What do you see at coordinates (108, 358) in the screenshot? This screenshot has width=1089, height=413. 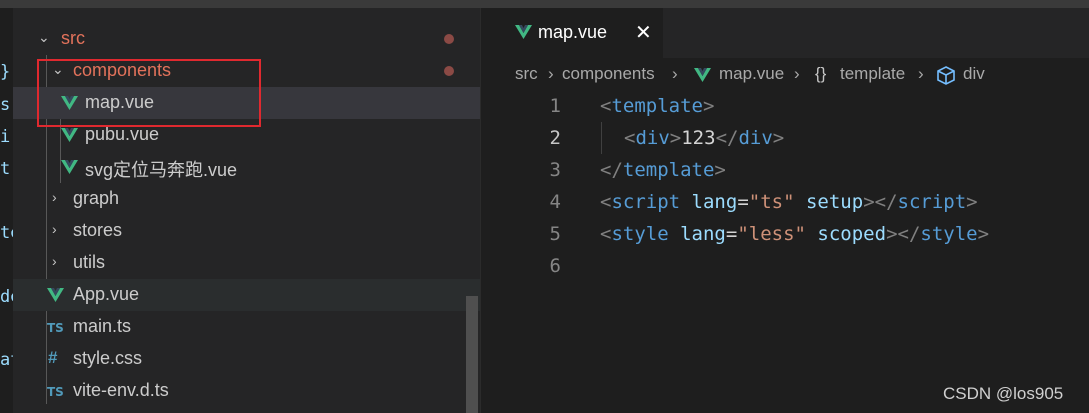 I see `tree-item-label: style.css` at bounding box center [108, 358].